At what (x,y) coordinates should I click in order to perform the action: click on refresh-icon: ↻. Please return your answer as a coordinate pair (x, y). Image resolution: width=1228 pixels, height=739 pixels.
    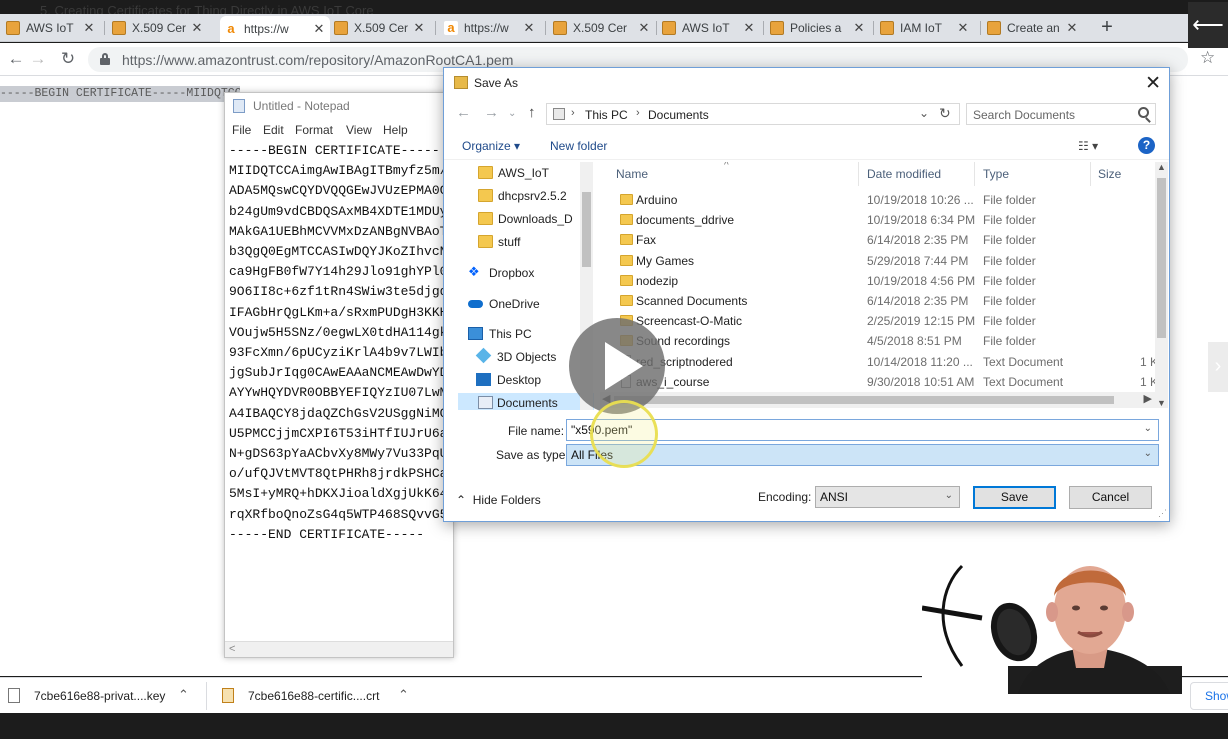
    Looking at the image, I should click on (945, 113).